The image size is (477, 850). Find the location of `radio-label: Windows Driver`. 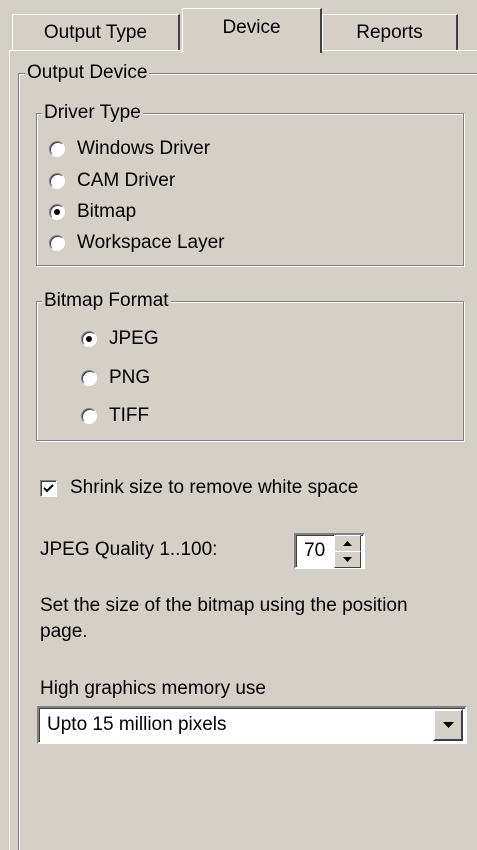

radio-label: Windows Driver is located at coordinates (144, 148).